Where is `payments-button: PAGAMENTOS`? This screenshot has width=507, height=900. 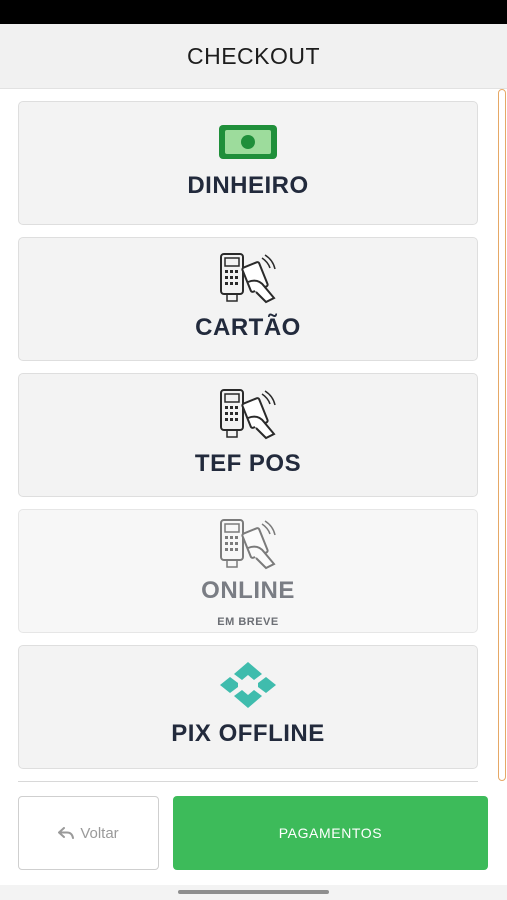
payments-button: PAGAMENTOS is located at coordinates (330, 833).